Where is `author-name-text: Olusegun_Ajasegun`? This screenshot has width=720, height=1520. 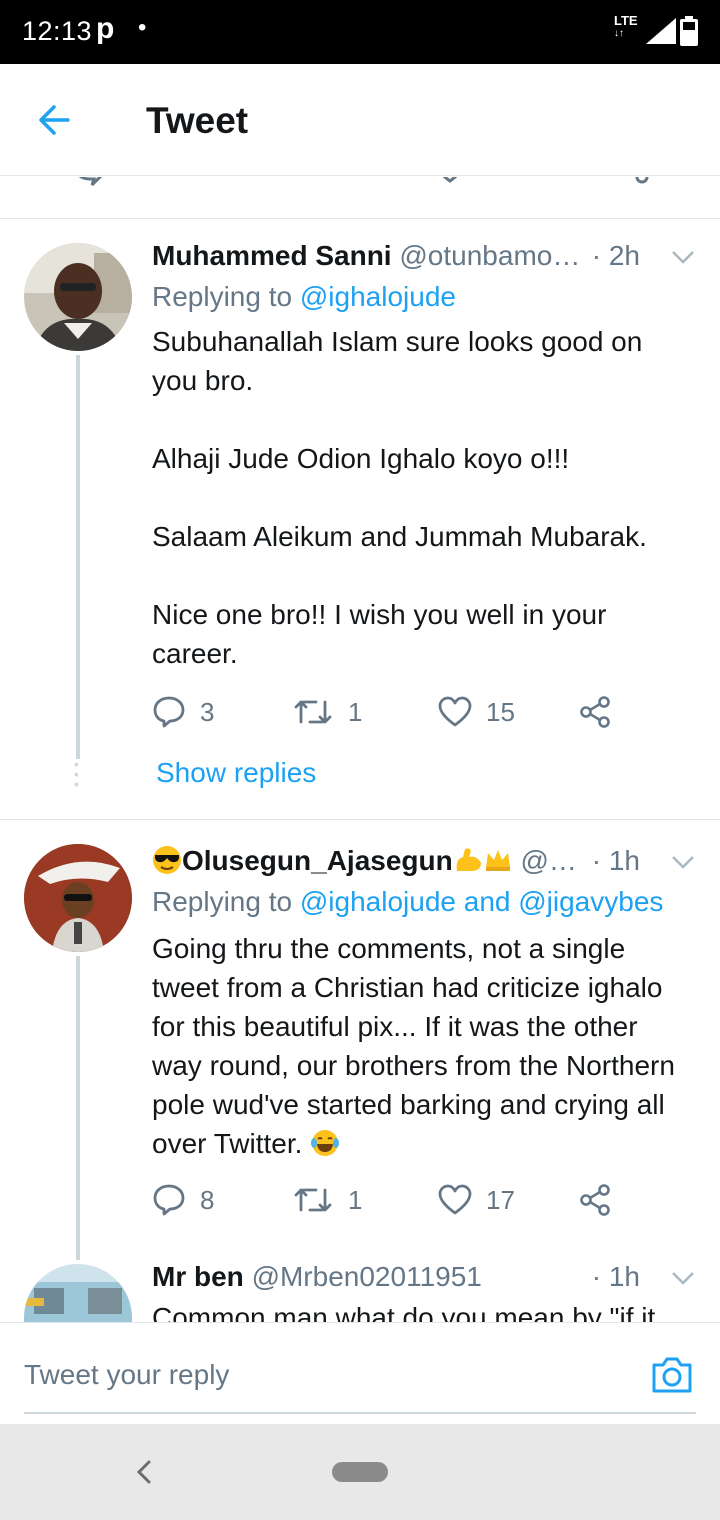 author-name-text: Olusegun_Ajasegun is located at coordinates (317, 860).